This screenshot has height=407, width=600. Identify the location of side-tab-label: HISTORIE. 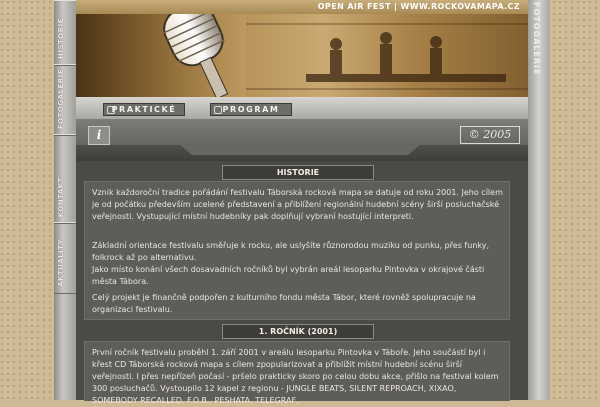
(61, 38).